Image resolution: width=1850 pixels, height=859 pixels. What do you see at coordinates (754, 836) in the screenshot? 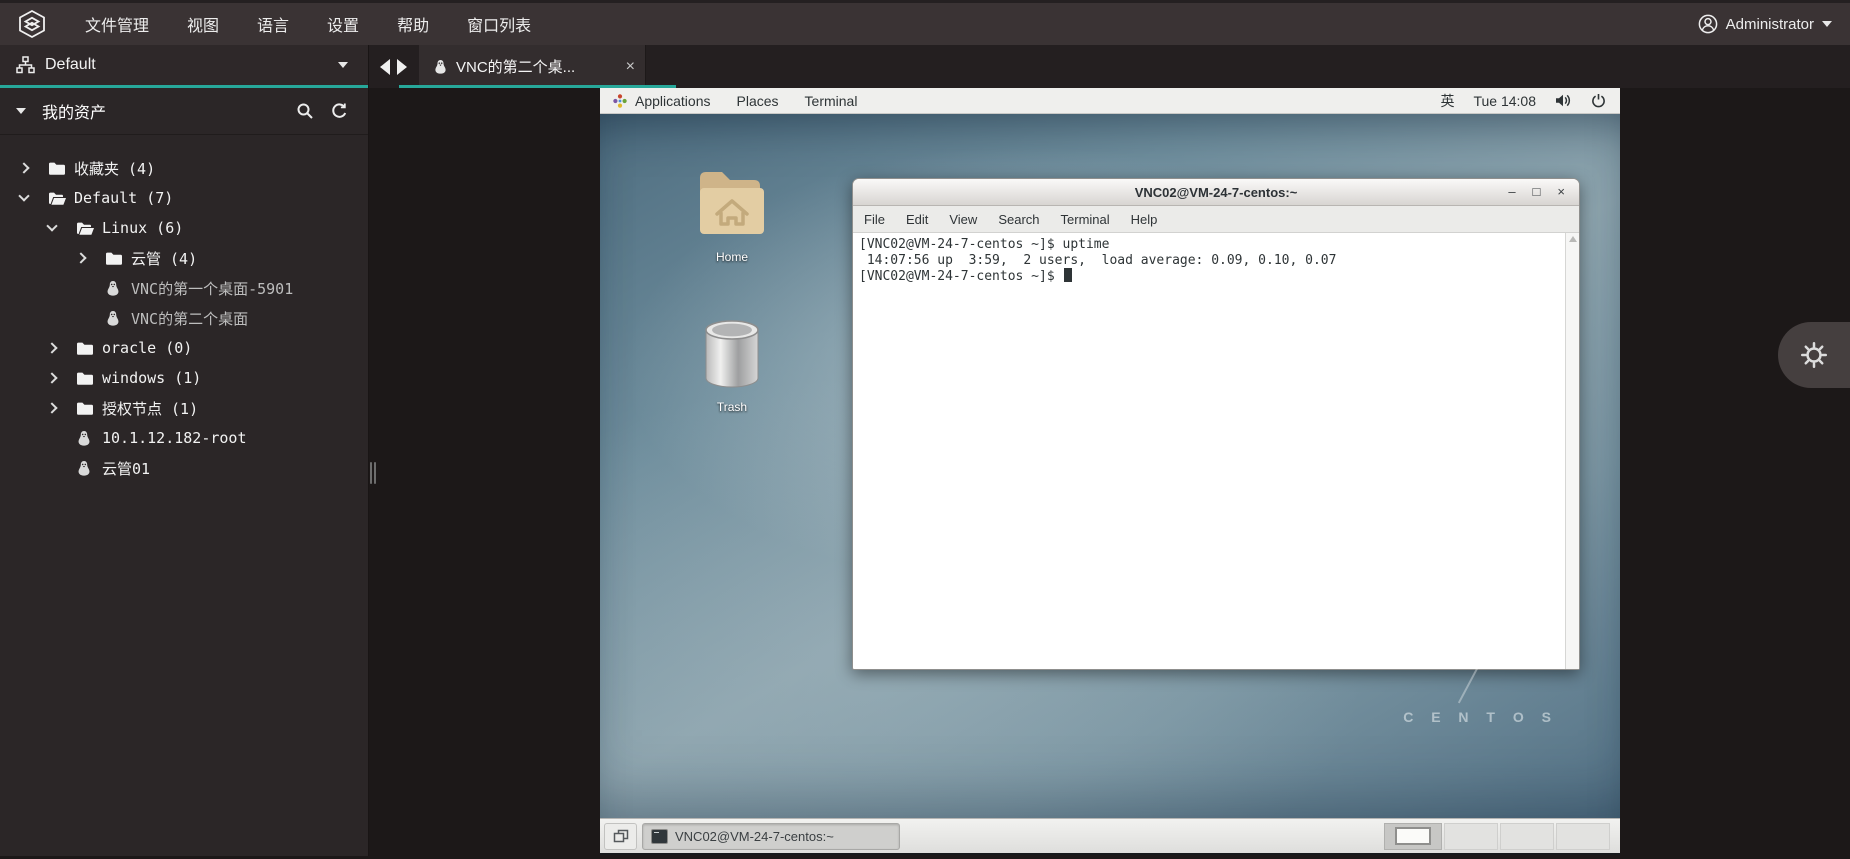
I see `task-label: VNC02@VM-24-7-centos:~` at bounding box center [754, 836].